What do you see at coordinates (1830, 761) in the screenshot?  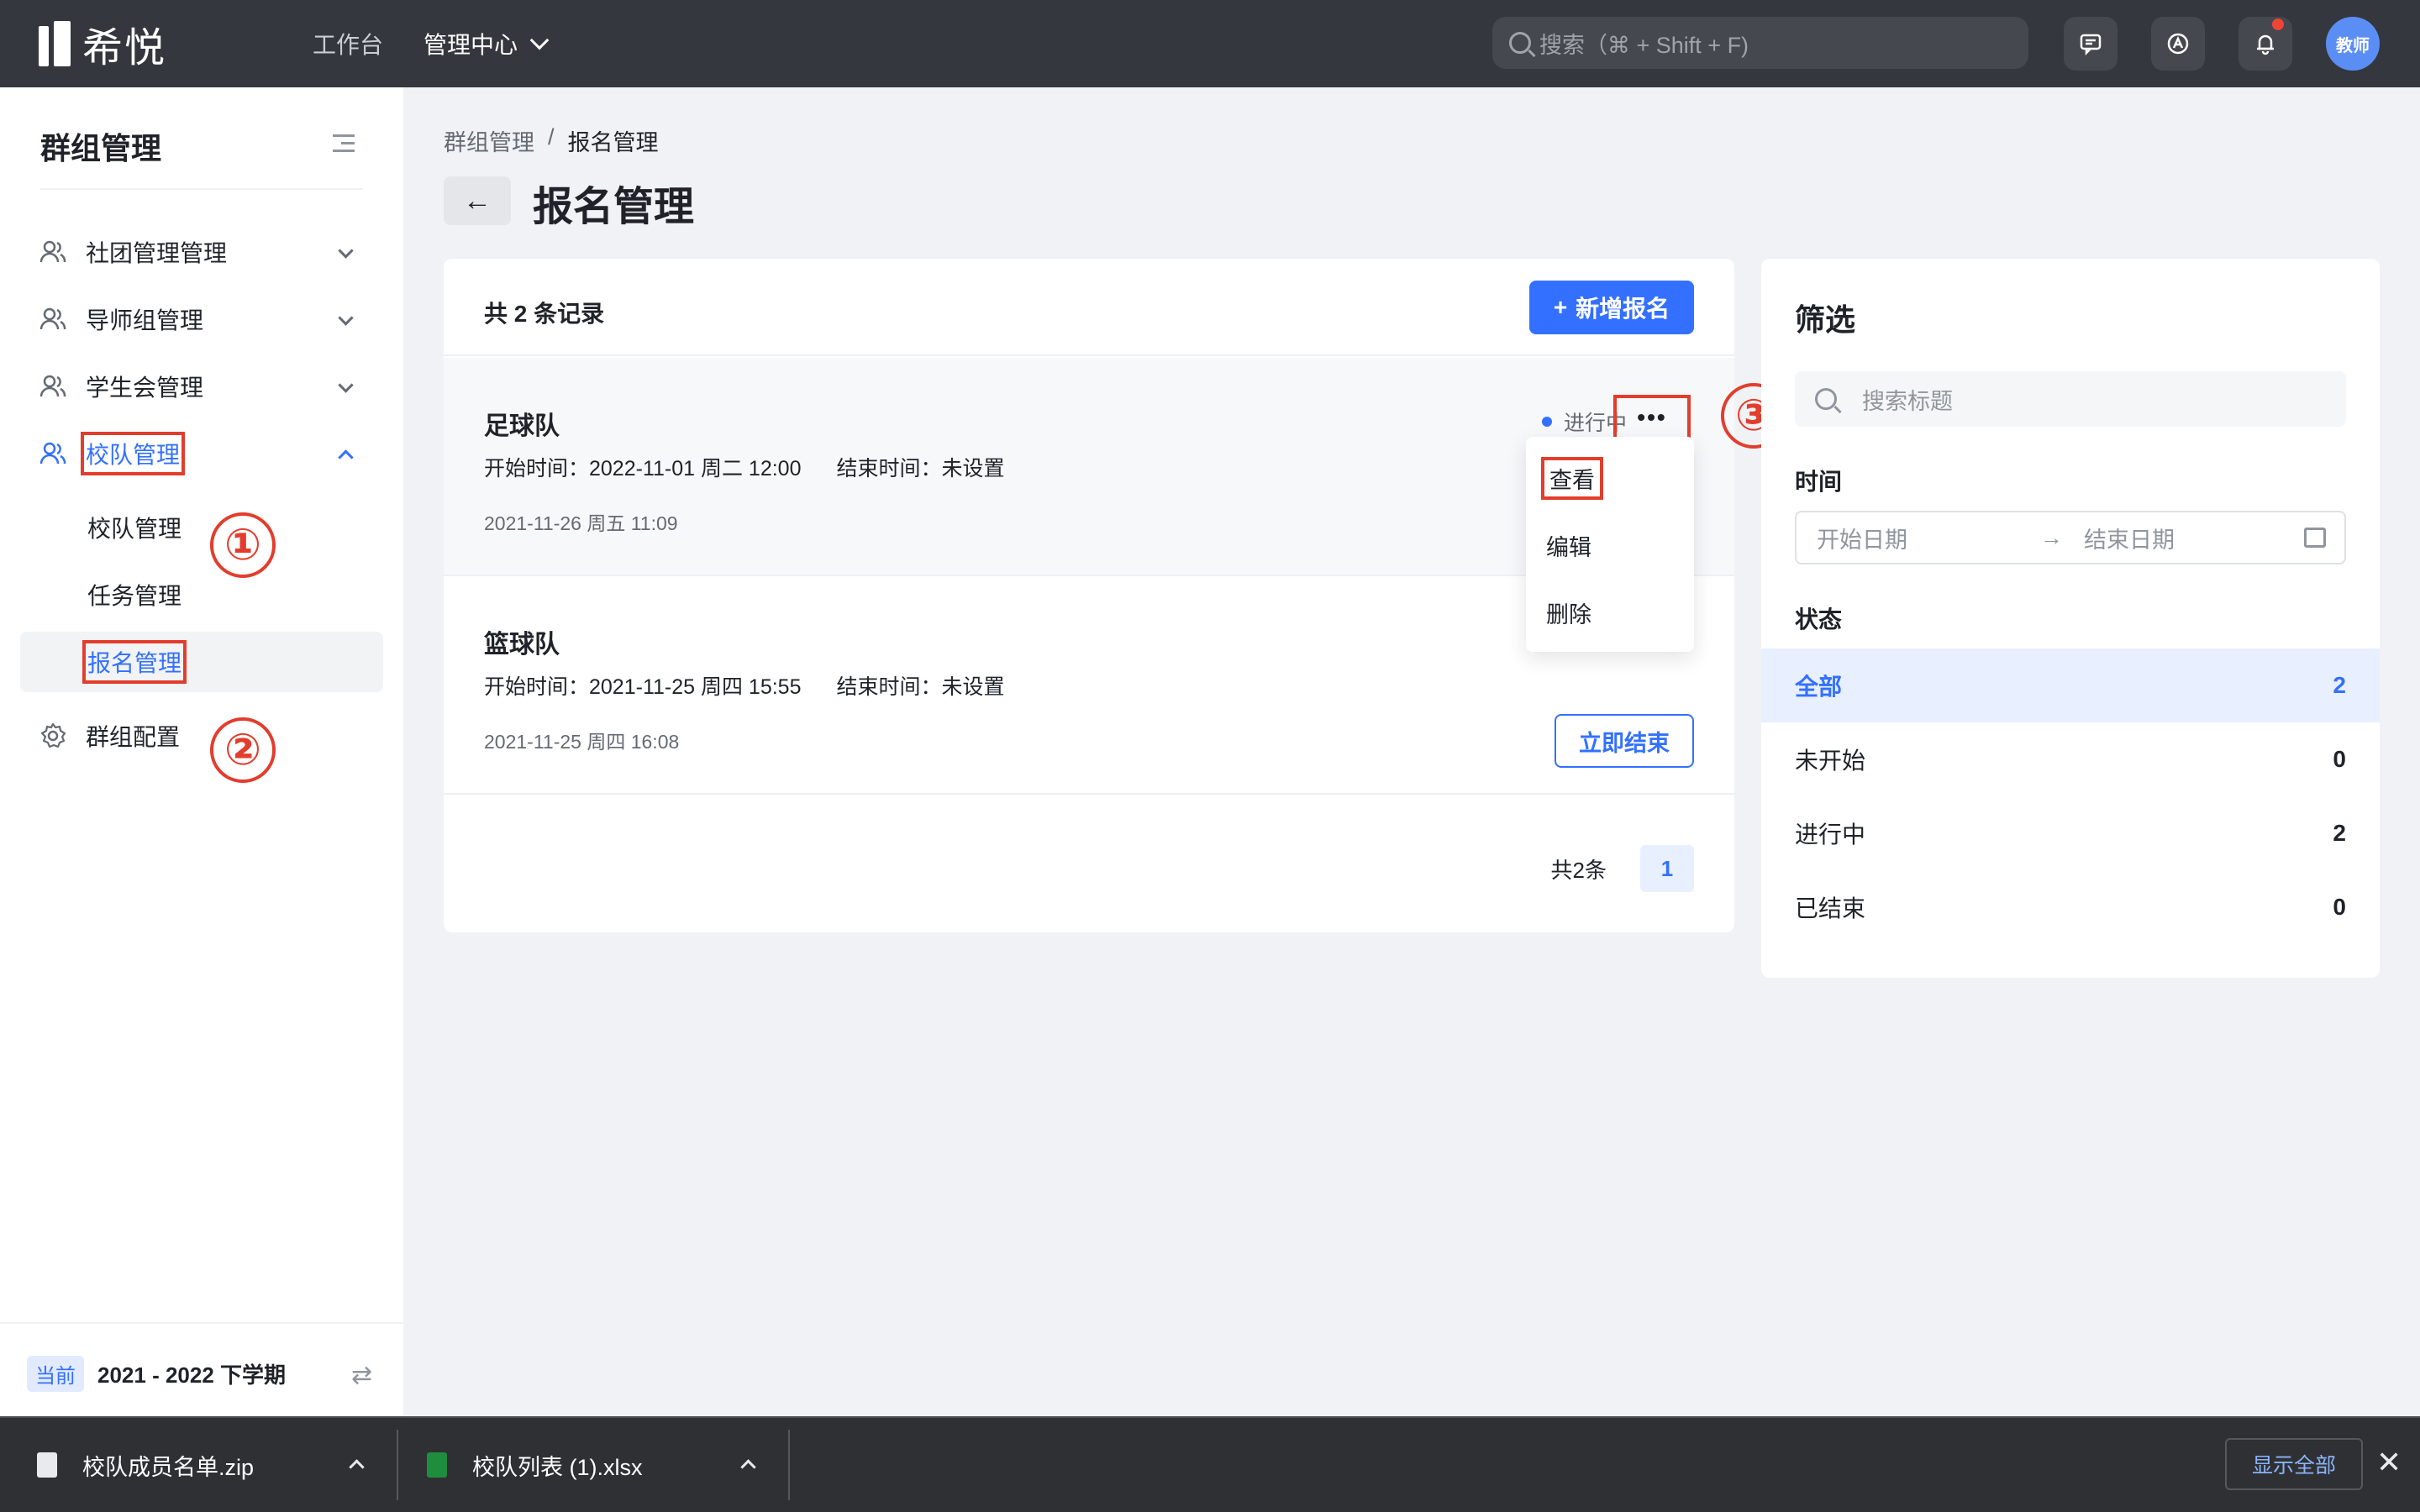 I see `status-option-label: 未开始` at bounding box center [1830, 761].